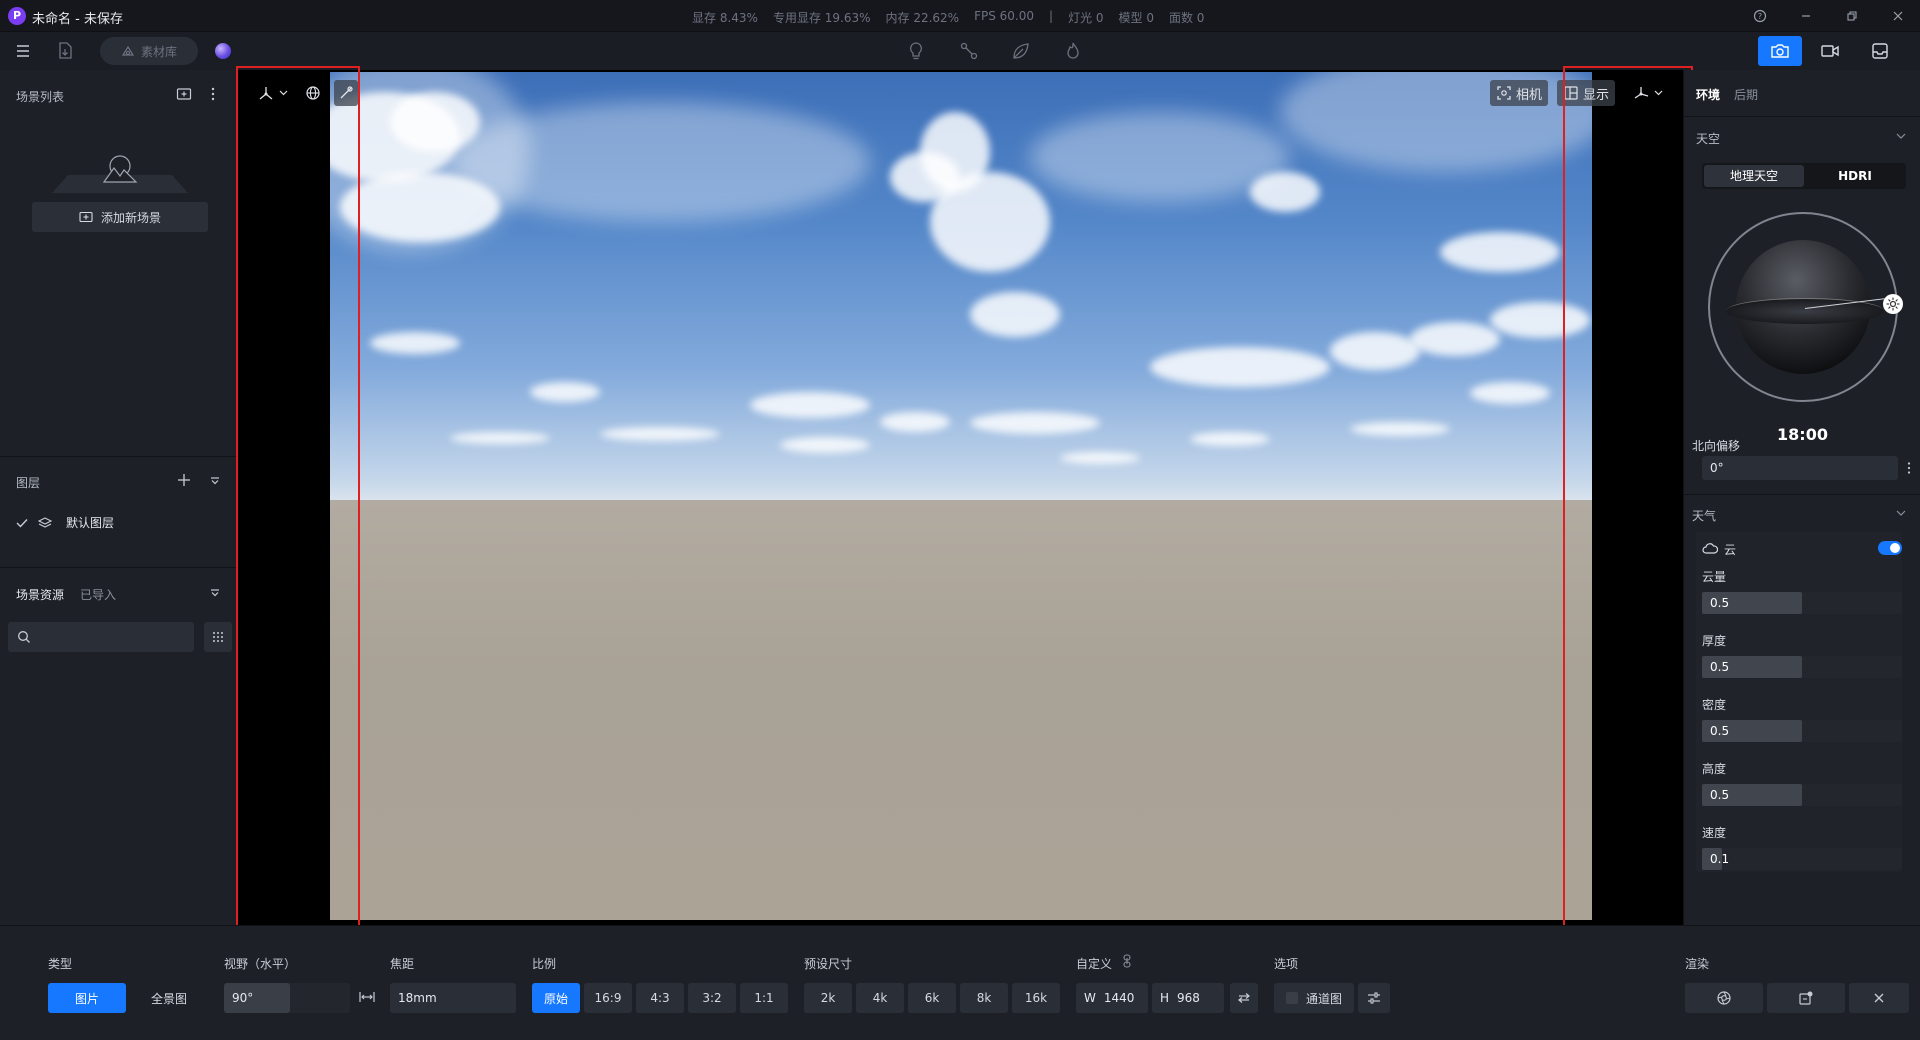 The width and height of the screenshot is (1920, 1040). I want to click on channel-map-checkbox: 通道图, so click(1314, 998).